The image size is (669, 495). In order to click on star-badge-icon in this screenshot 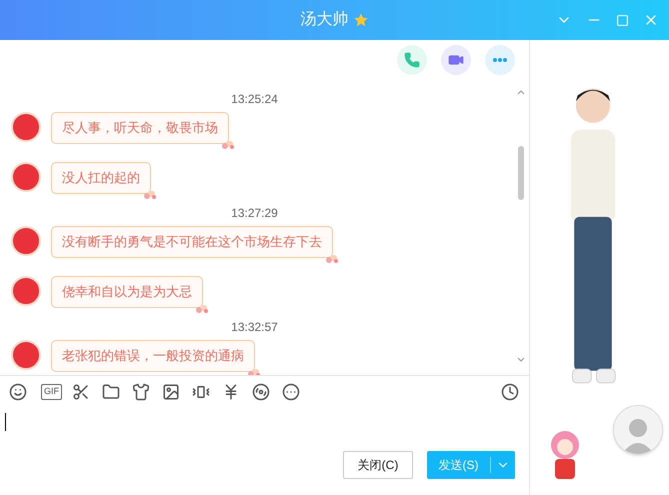, I will do `click(360, 20)`.